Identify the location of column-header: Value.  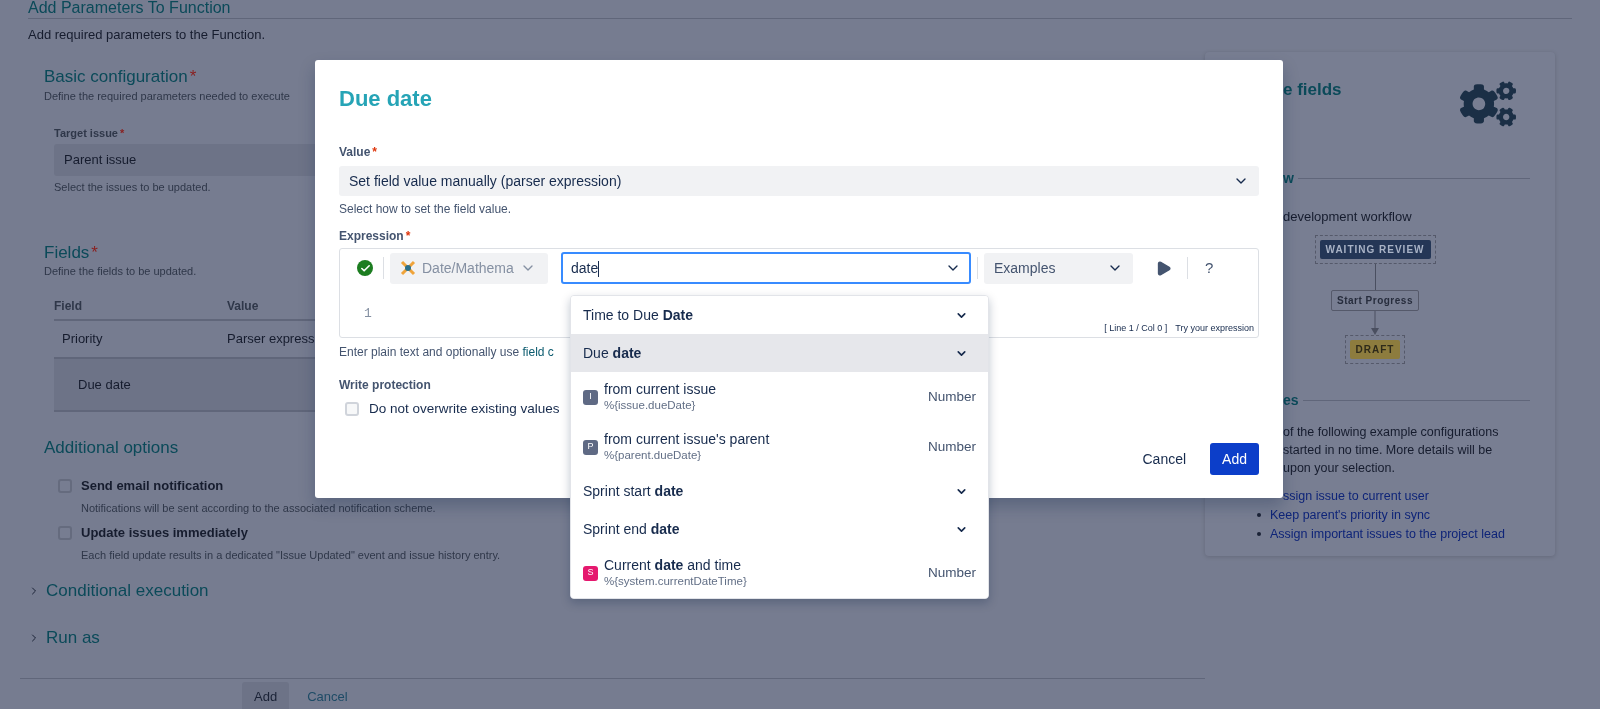
(243, 306).